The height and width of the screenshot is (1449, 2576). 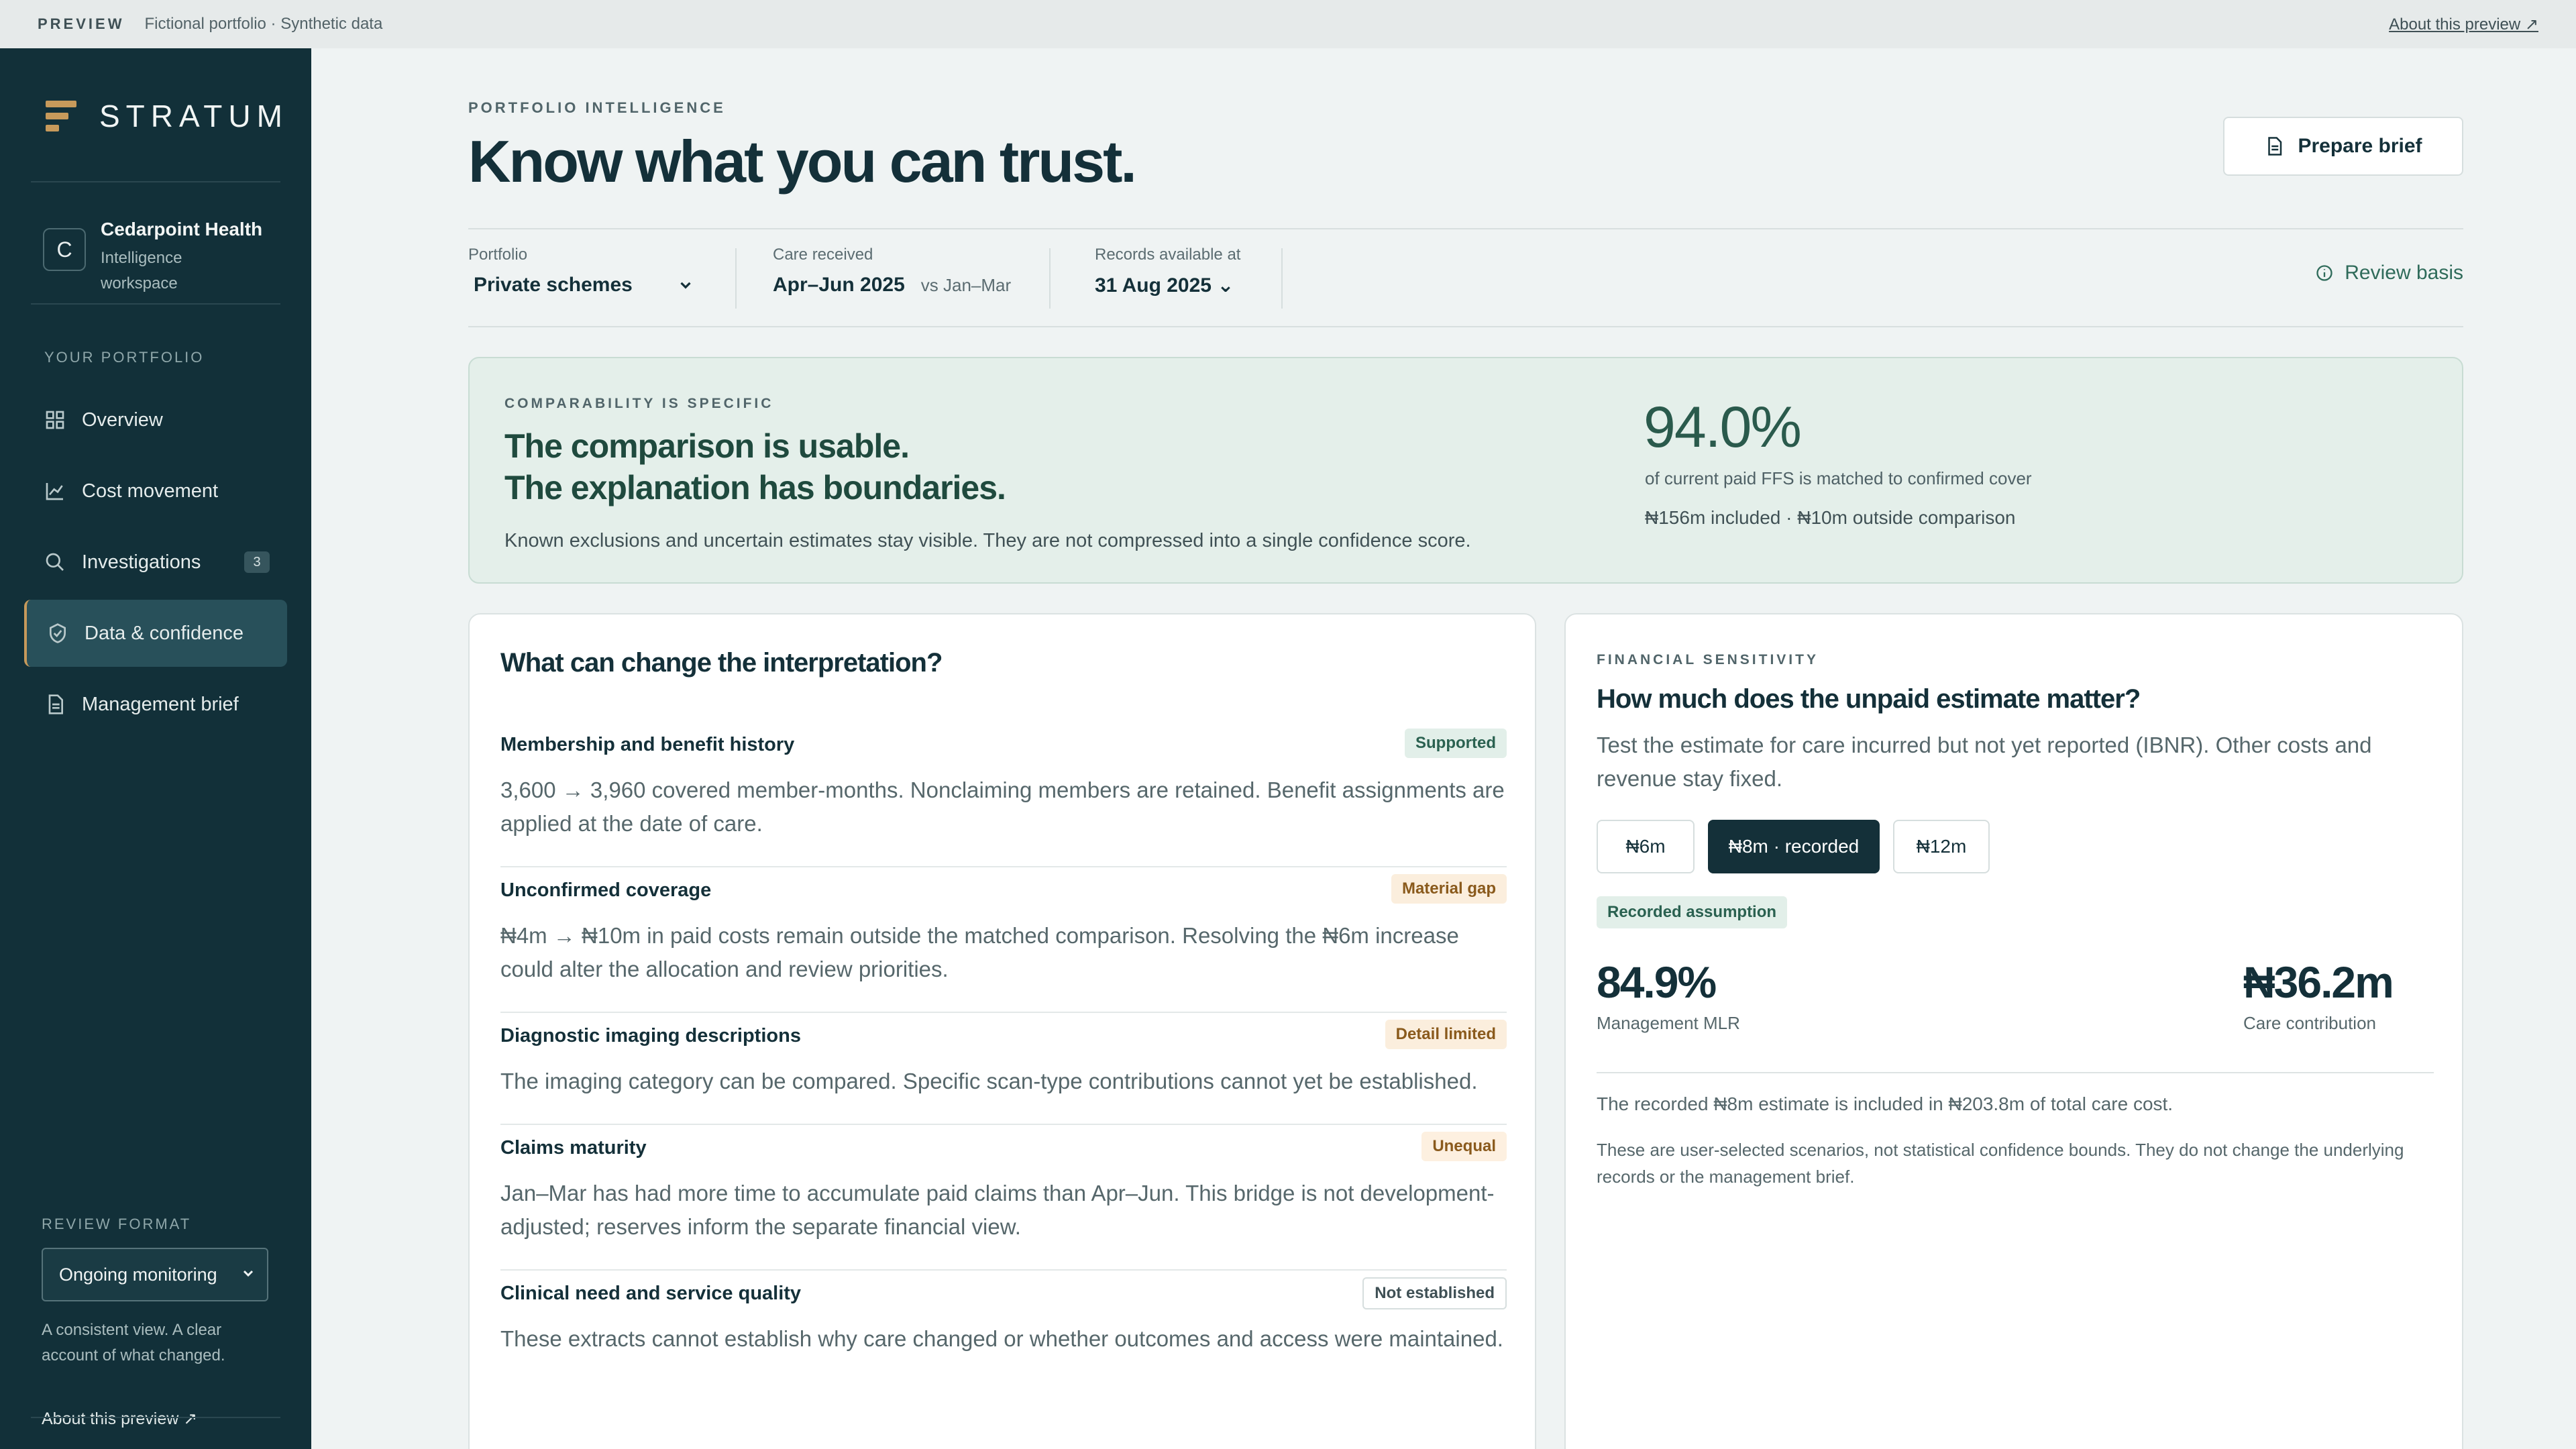 I want to click on banner-heading-line-2: The explanation has boundaries., so click(x=755, y=487).